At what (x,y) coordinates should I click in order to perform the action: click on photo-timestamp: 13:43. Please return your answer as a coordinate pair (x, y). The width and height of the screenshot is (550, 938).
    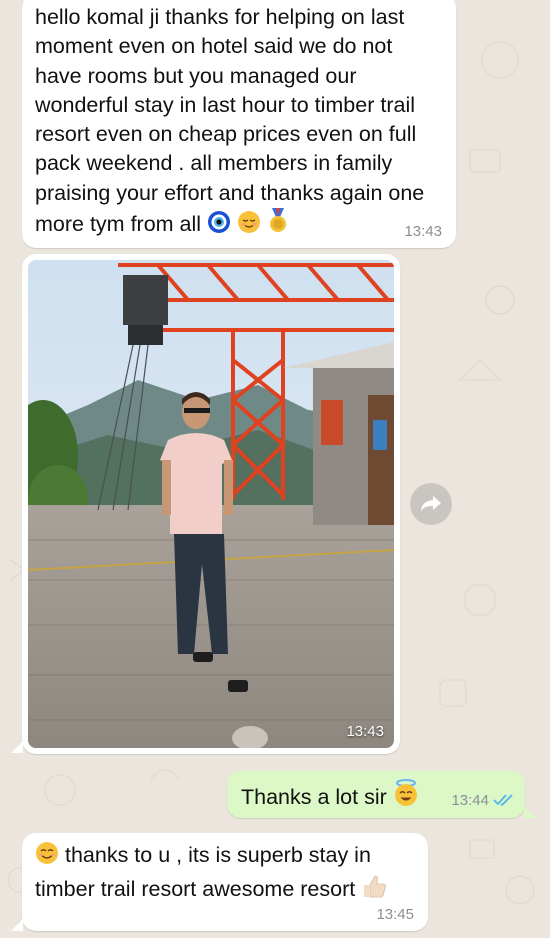
    Looking at the image, I should click on (365, 731).